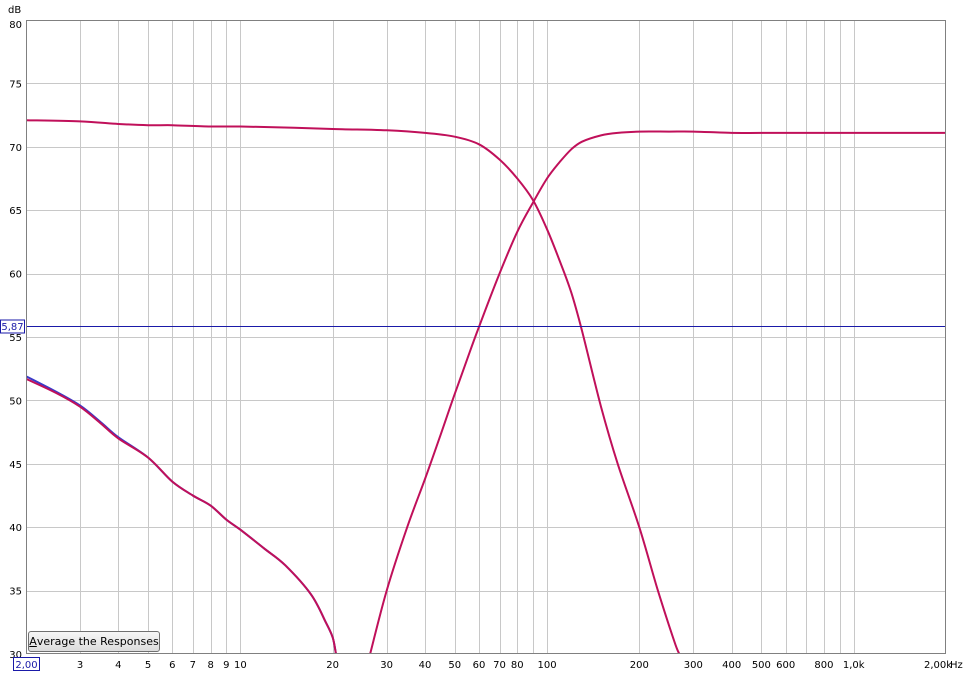  I want to click on y-tick-label: 70, so click(15, 148).